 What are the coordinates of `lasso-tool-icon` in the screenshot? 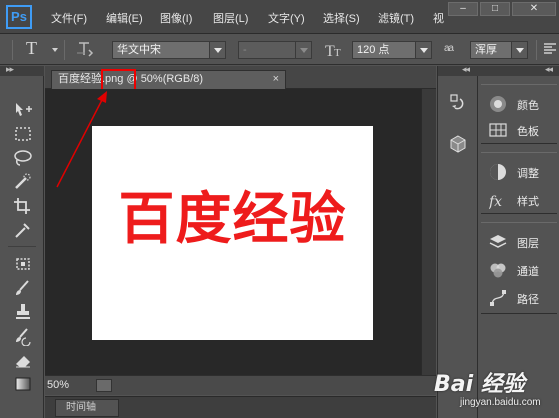 It's located at (23, 158).